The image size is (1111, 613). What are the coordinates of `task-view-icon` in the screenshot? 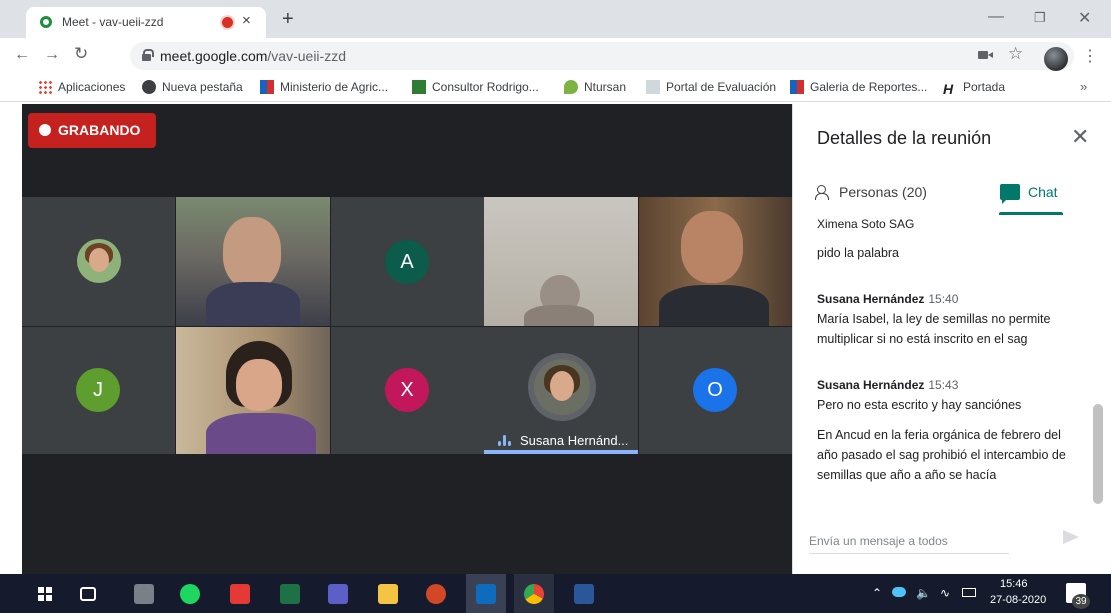 It's located at (88, 594).